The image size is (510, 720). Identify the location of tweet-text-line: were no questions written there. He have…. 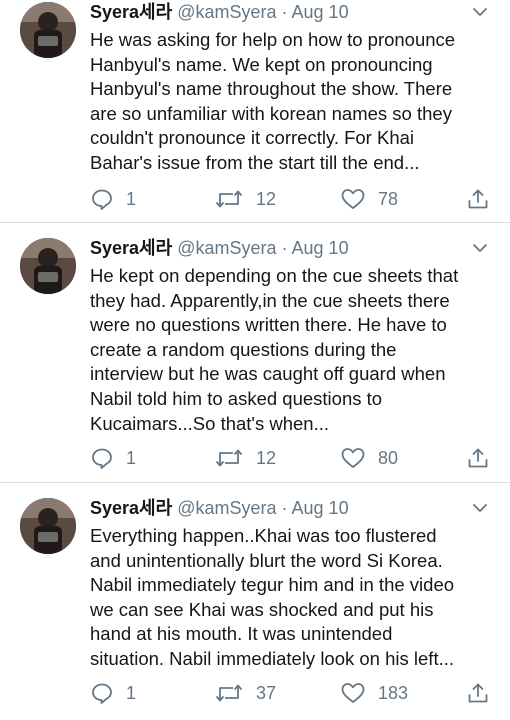
(268, 325).